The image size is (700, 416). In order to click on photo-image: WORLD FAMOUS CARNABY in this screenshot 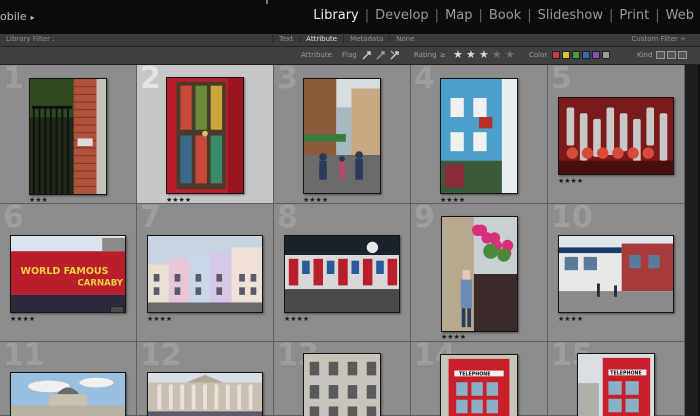, I will do `click(68, 274)`.